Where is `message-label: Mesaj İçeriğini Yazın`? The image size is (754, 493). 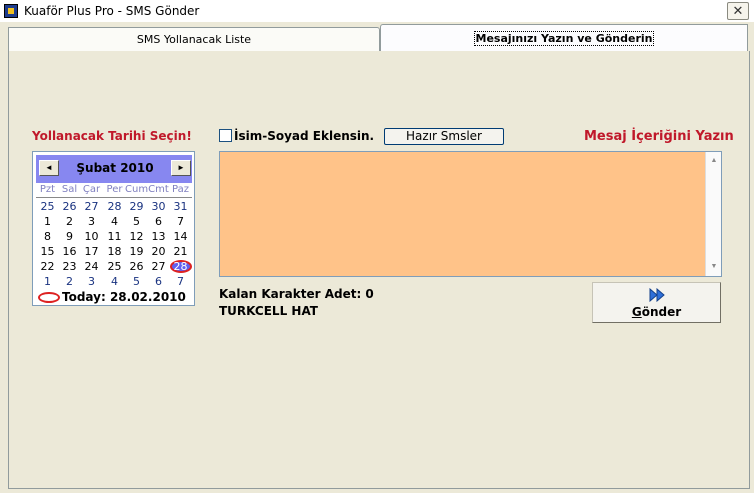 message-label: Mesaj İçeriğini Yazın is located at coordinates (659, 136).